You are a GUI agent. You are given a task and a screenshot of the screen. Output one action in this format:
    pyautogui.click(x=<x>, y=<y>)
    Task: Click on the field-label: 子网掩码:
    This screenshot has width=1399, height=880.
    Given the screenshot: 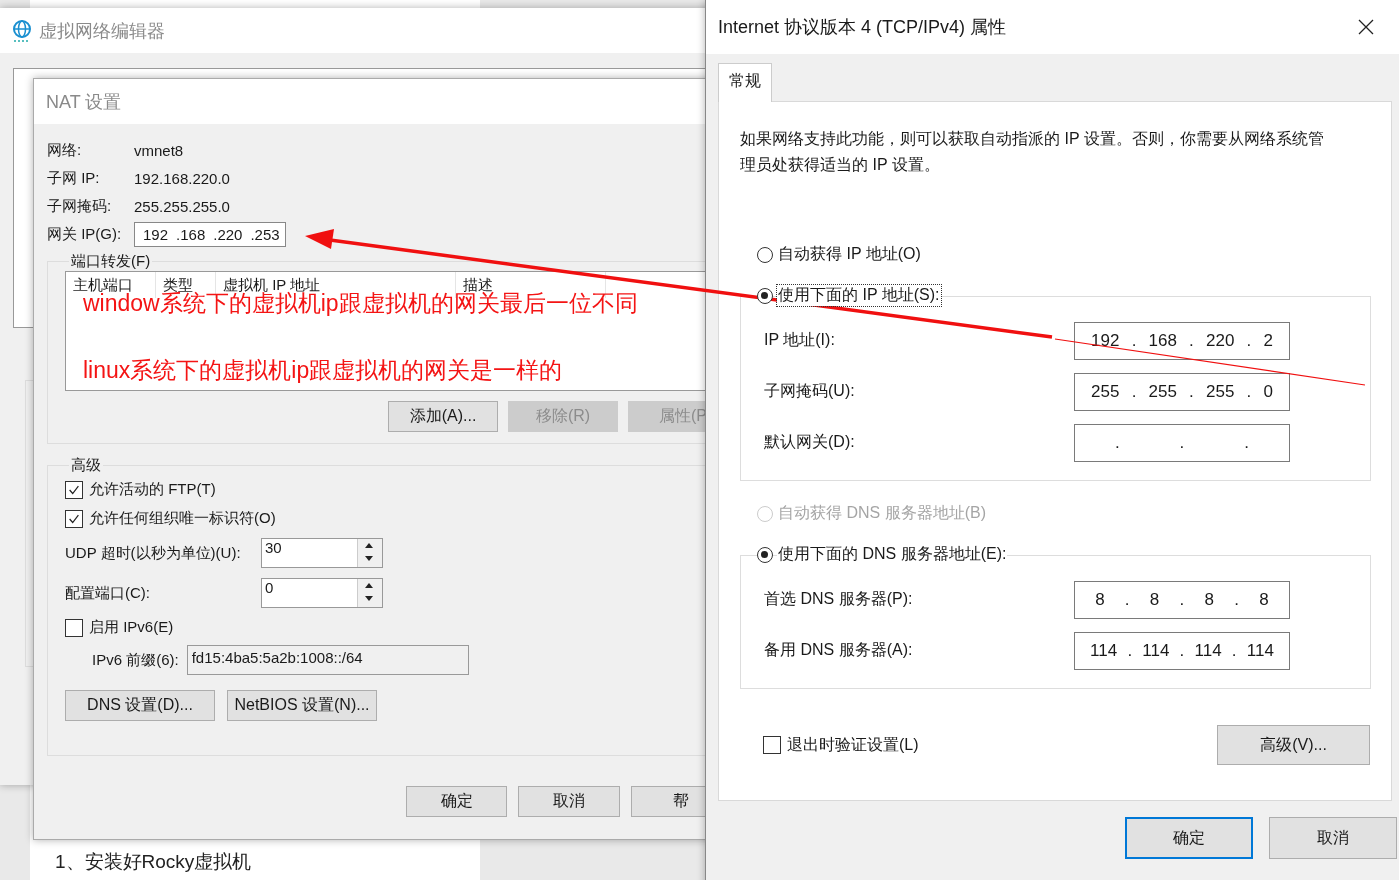 What is the action you would take?
    pyautogui.click(x=80, y=206)
    